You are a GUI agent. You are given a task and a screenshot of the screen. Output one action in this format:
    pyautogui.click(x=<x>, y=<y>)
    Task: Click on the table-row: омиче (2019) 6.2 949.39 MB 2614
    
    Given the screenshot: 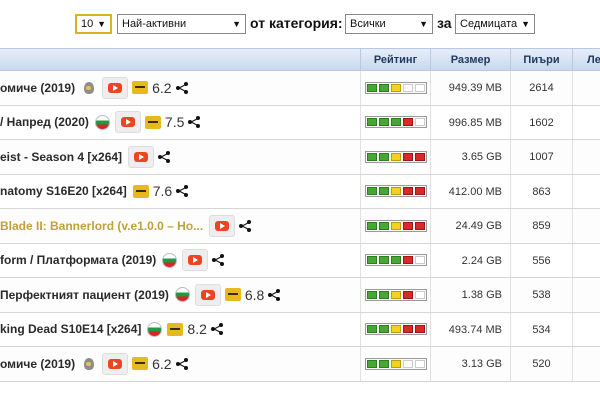 What is the action you would take?
    pyautogui.click(x=300, y=88)
    